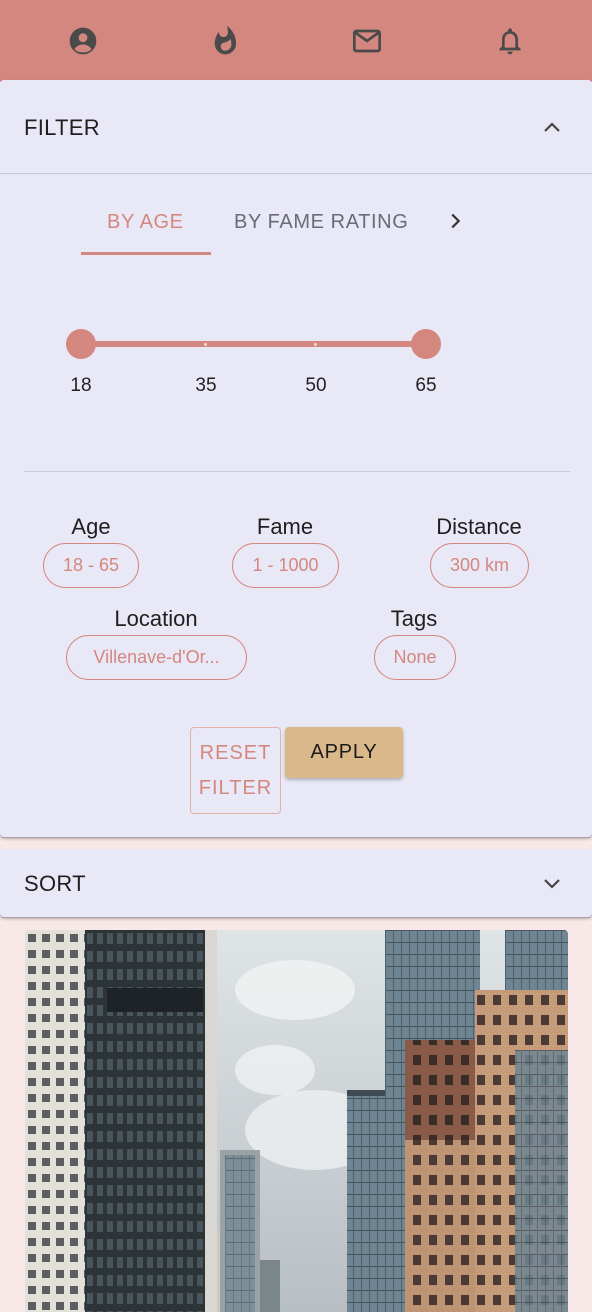 The image size is (592, 1312). I want to click on chevron-right-icon, so click(456, 221).